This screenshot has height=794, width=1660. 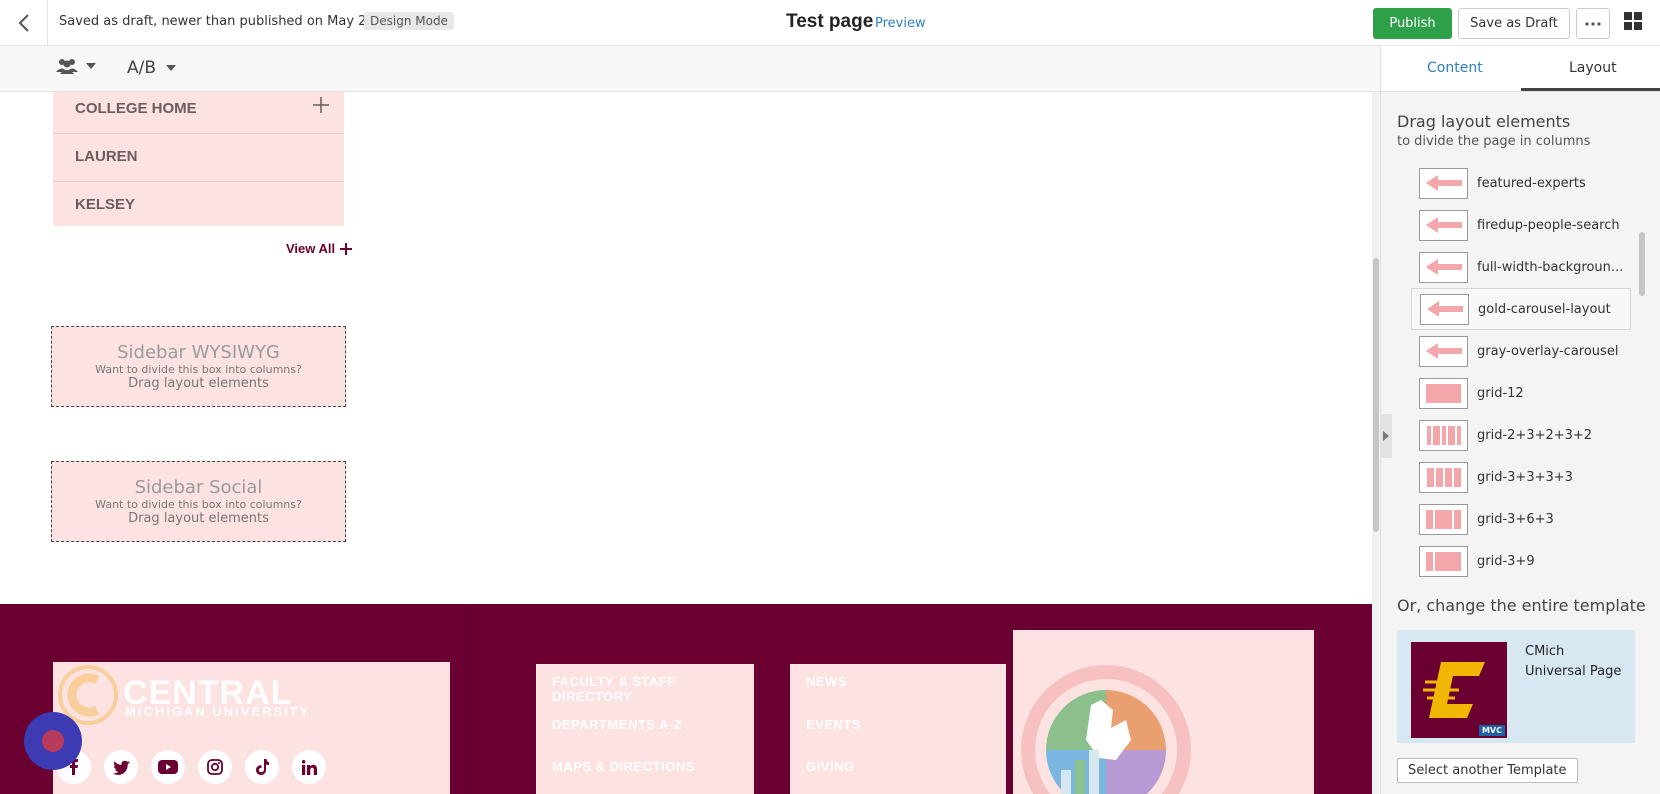 I want to click on chevron-left-icon, so click(x=23, y=23).